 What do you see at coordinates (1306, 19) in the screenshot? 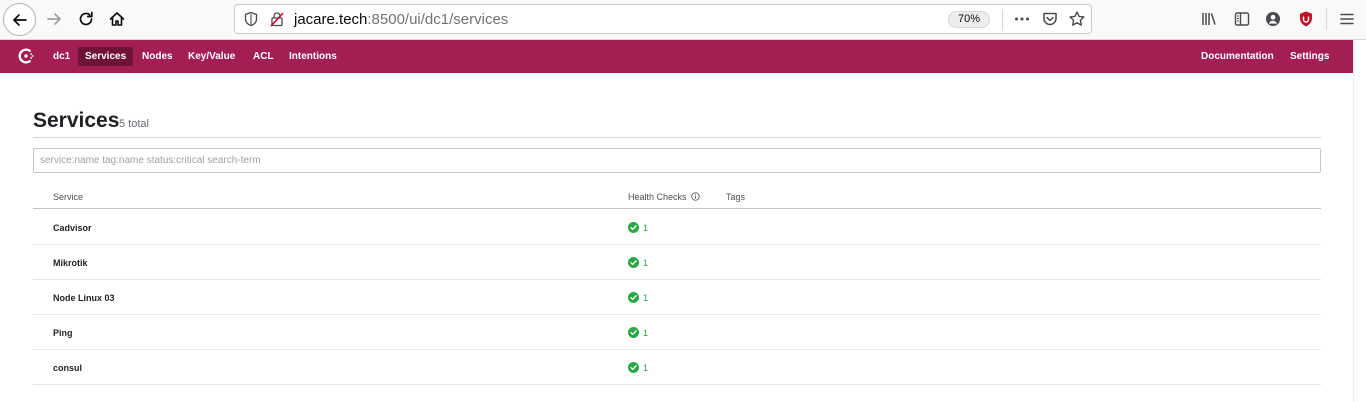
I see `ublock-shield-icon` at bounding box center [1306, 19].